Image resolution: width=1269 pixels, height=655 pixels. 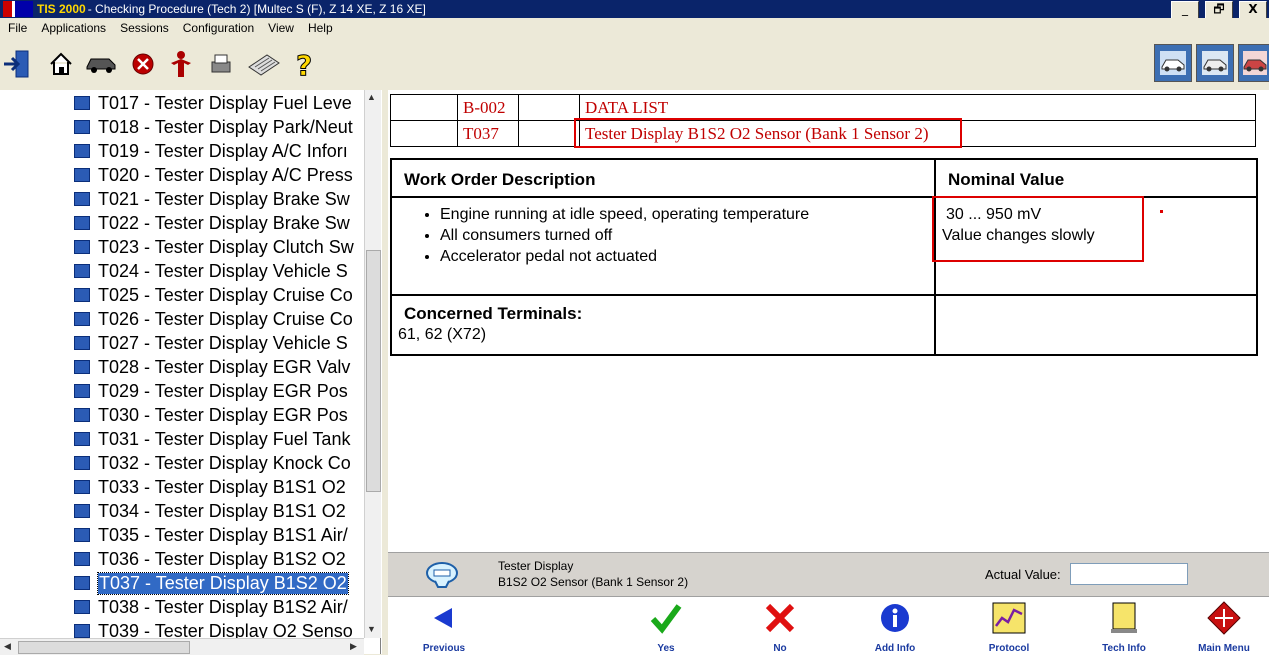 I want to click on tree-item: T030 - Tester Display EGR Pos, so click(x=211, y=415).